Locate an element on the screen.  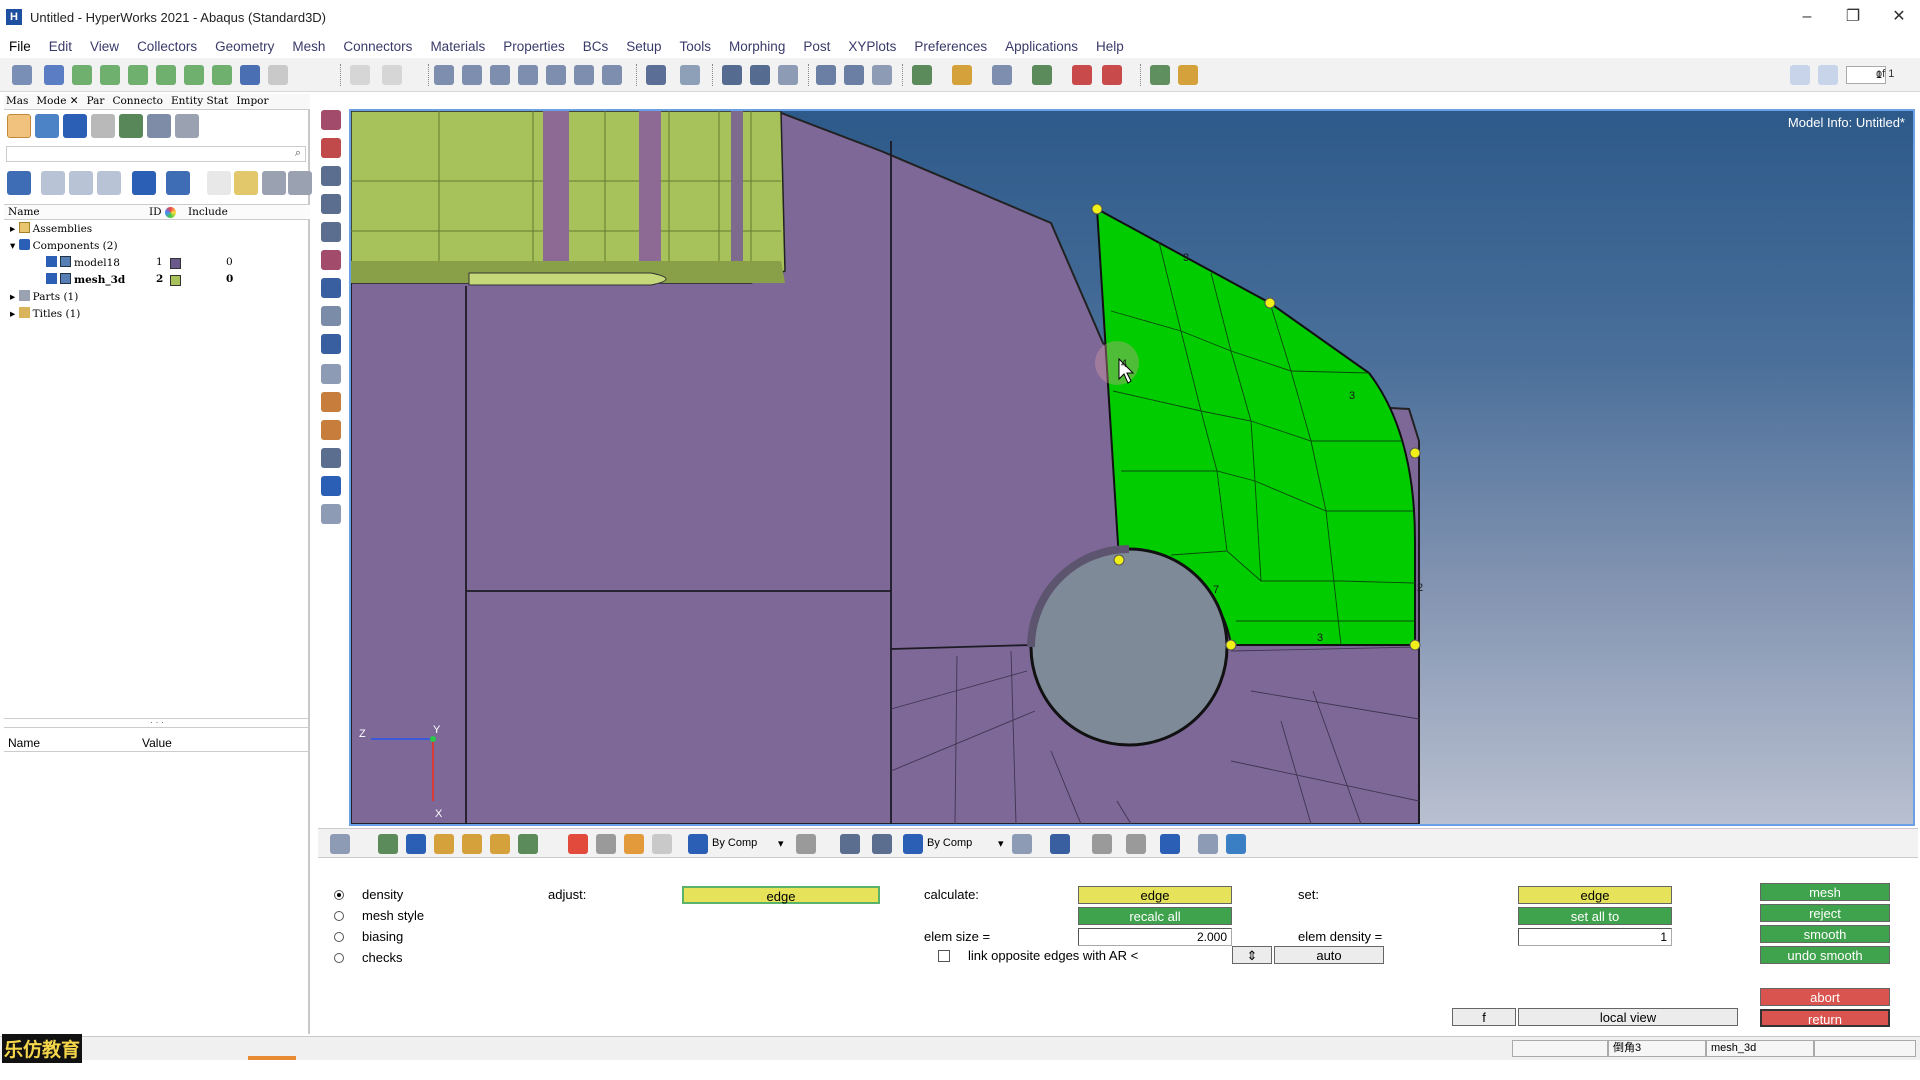
tab-mask: Mas is located at coordinates (19, 101).